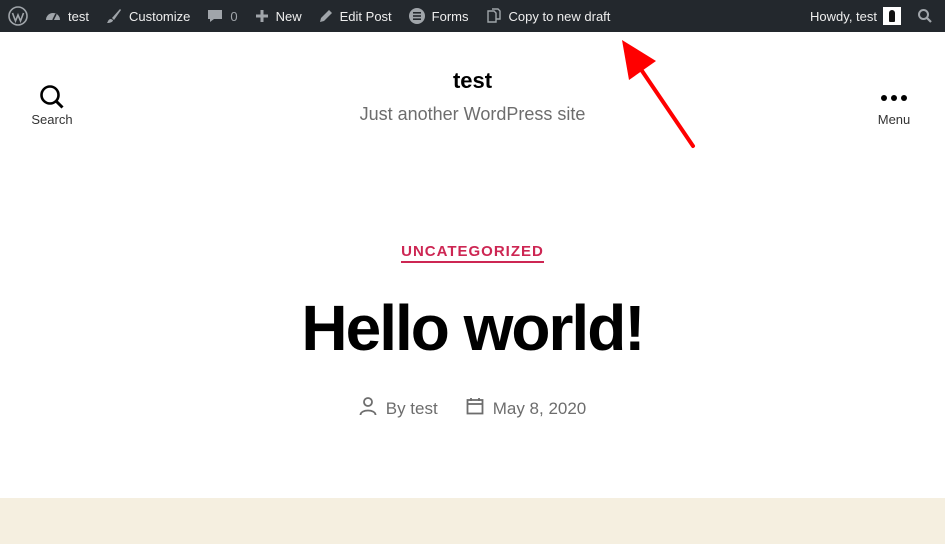  What do you see at coordinates (658, 94) in the screenshot?
I see `annotation-arrow` at bounding box center [658, 94].